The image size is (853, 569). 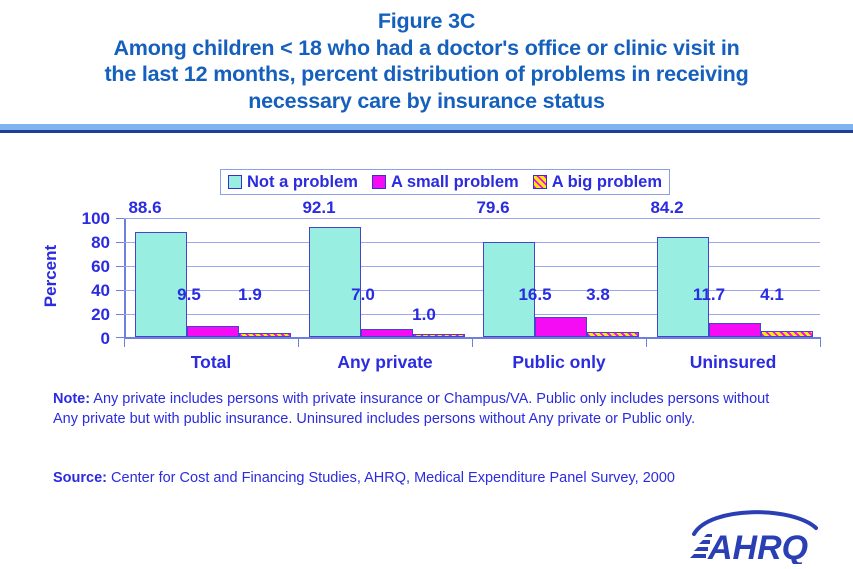 What do you see at coordinates (302, 181) in the screenshot?
I see `legend-label-not-a-problem: Not a problem` at bounding box center [302, 181].